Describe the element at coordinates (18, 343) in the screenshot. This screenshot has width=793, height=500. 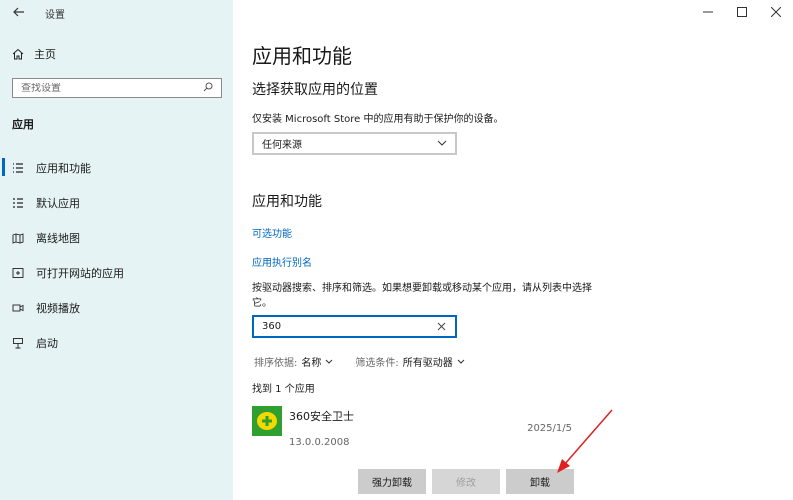
I see `startup-icon` at that location.